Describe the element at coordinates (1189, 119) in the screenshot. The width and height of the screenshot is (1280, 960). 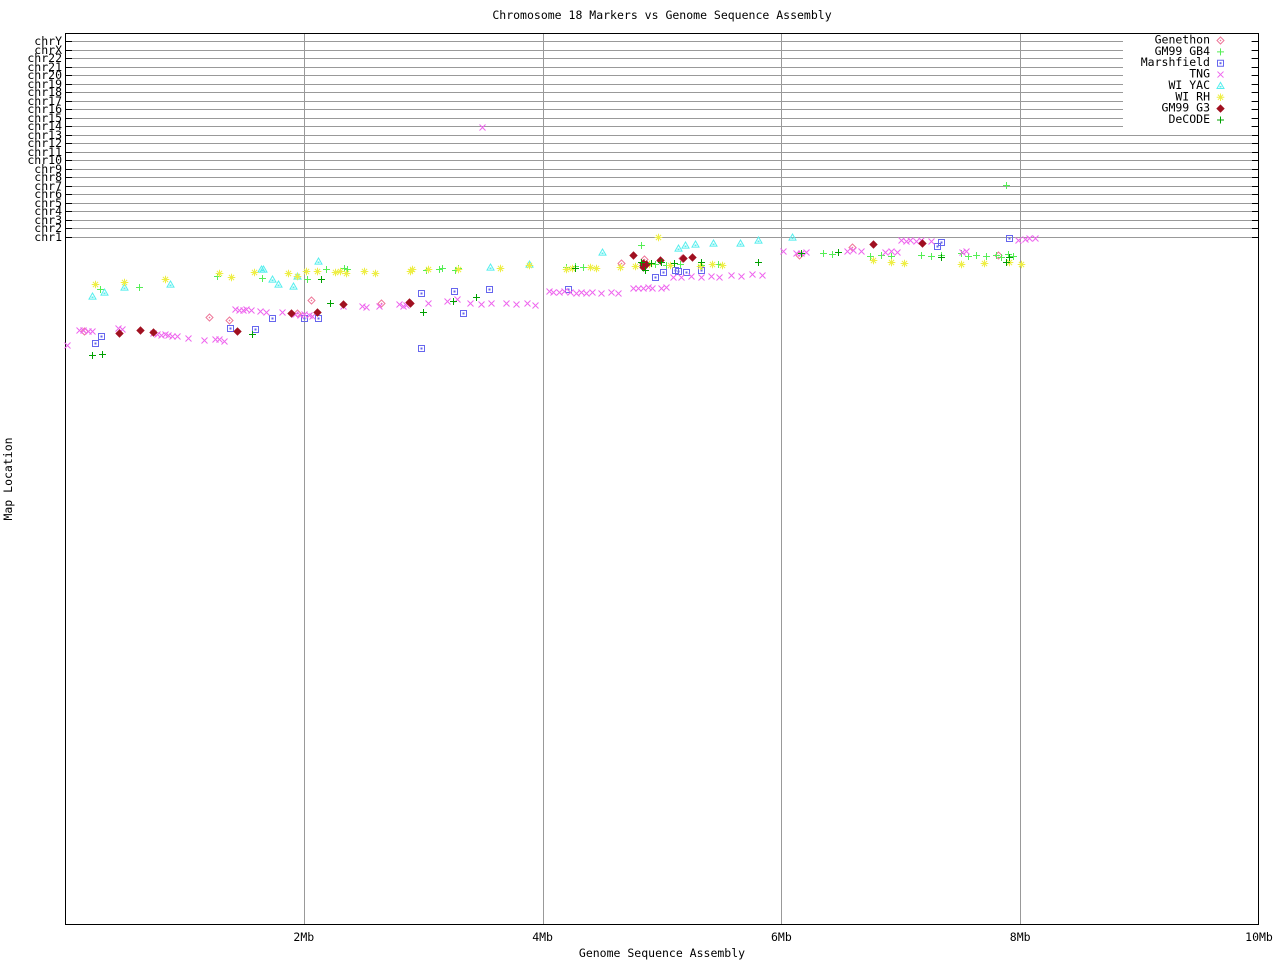
I see `legend-label: DeCODE` at that location.